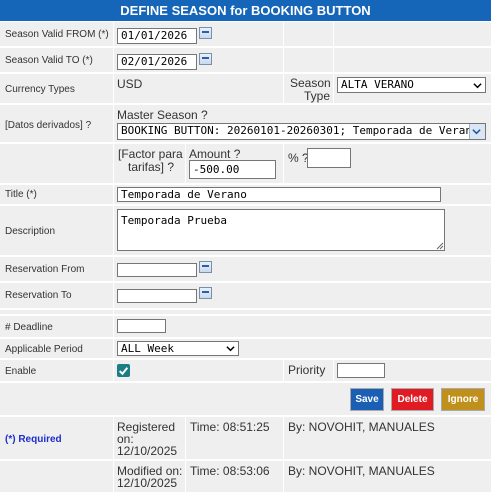  I want to click on season-type-select: ALTA VERANO, so click(411, 85).